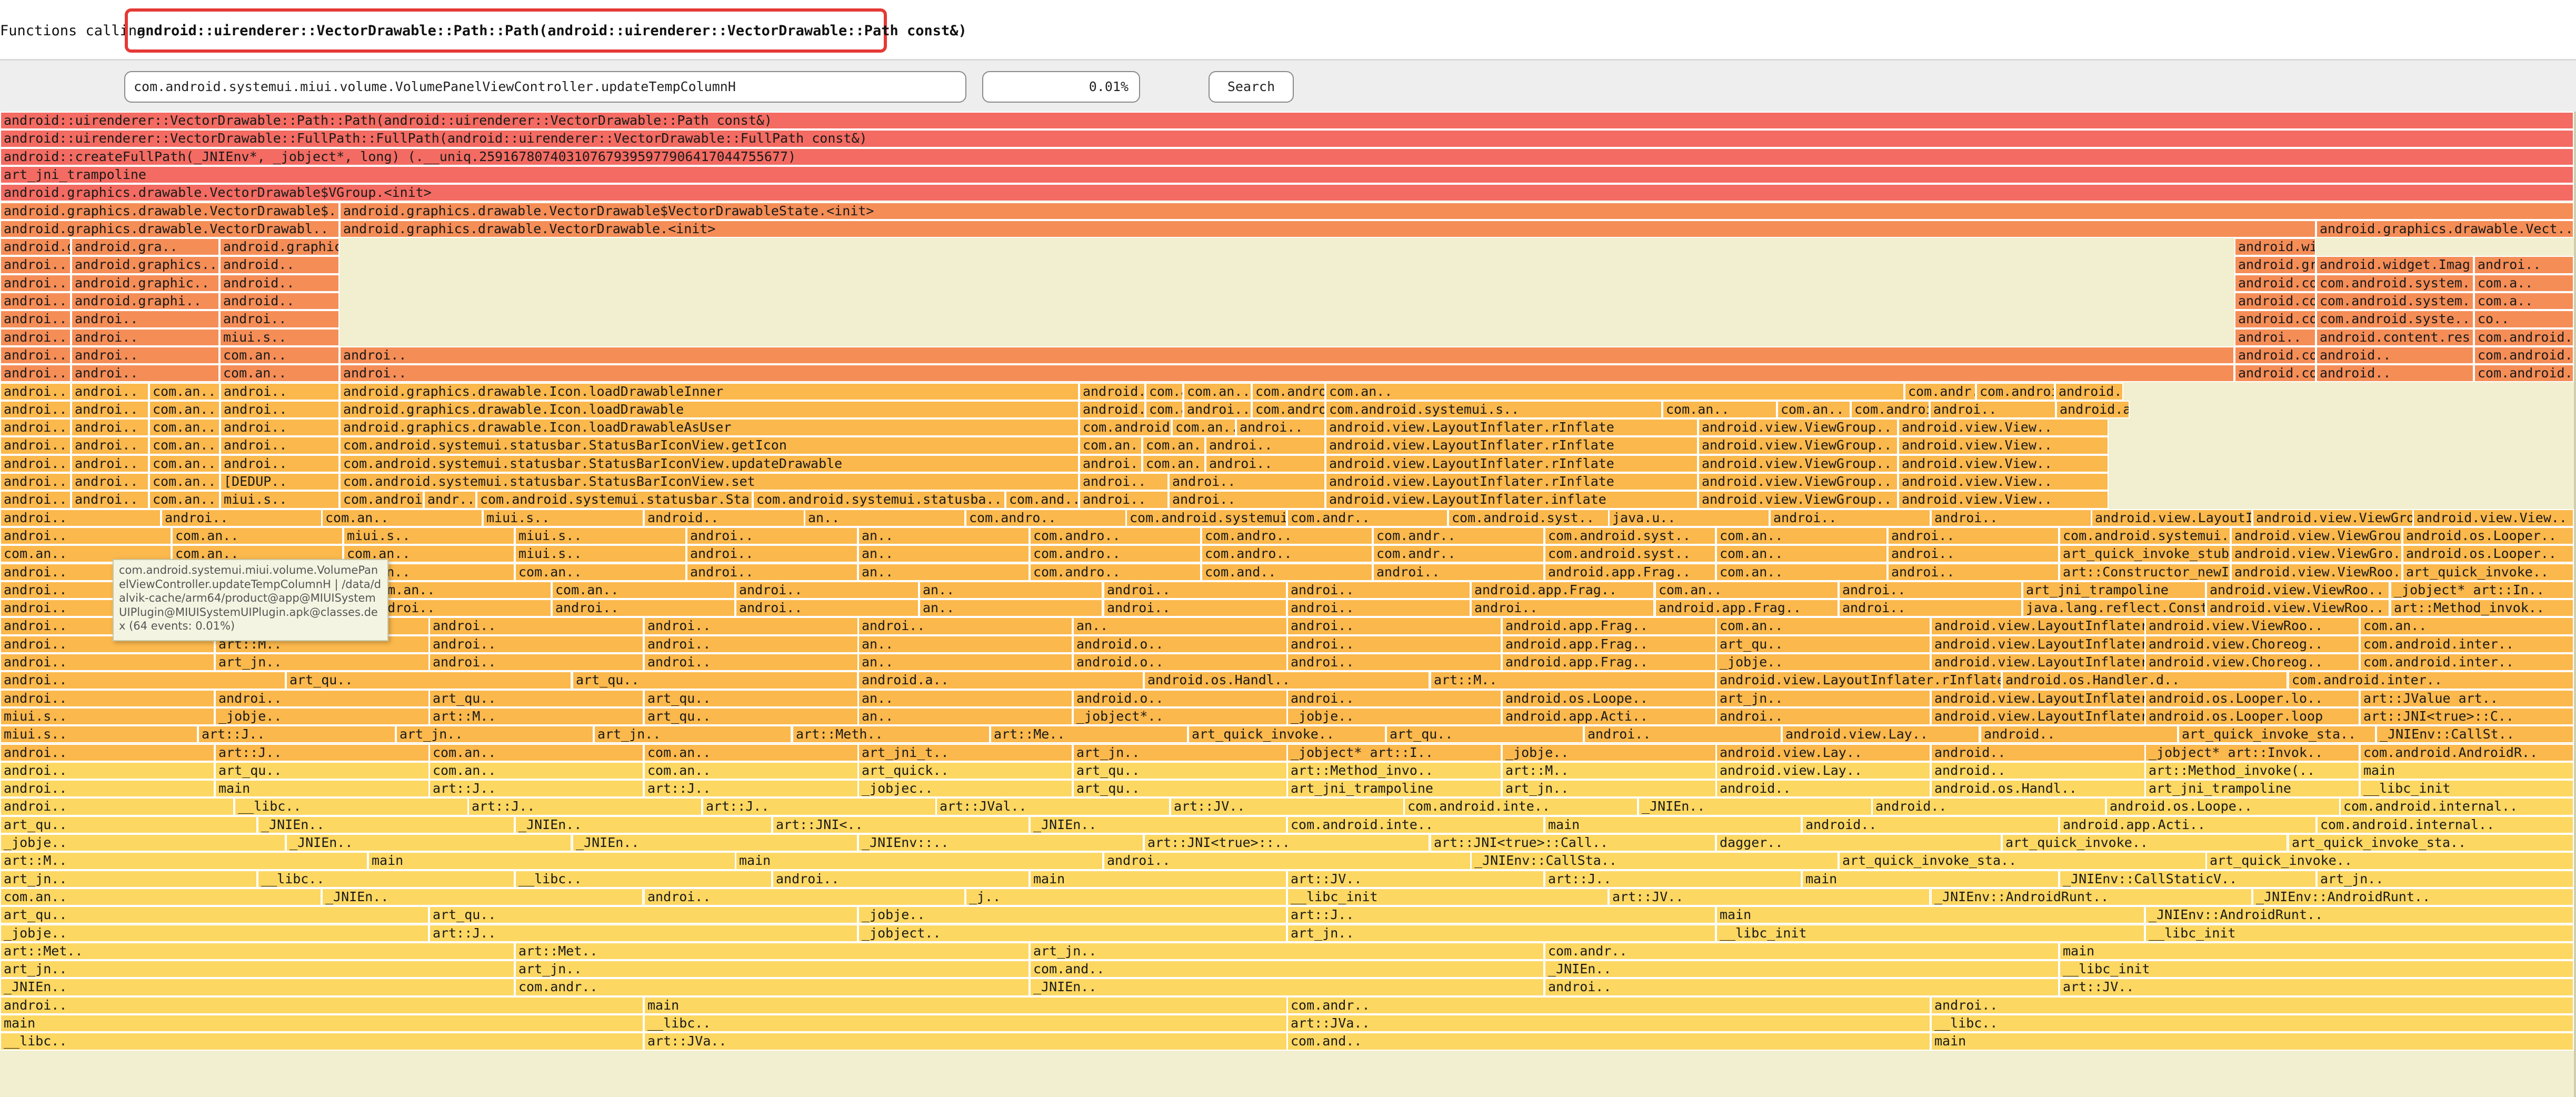 Image resolution: width=2576 pixels, height=1097 pixels. Describe the element at coordinates (2390, 861) in the screenshot. I see `flame-frame: art_quick_invoke..` at that location.